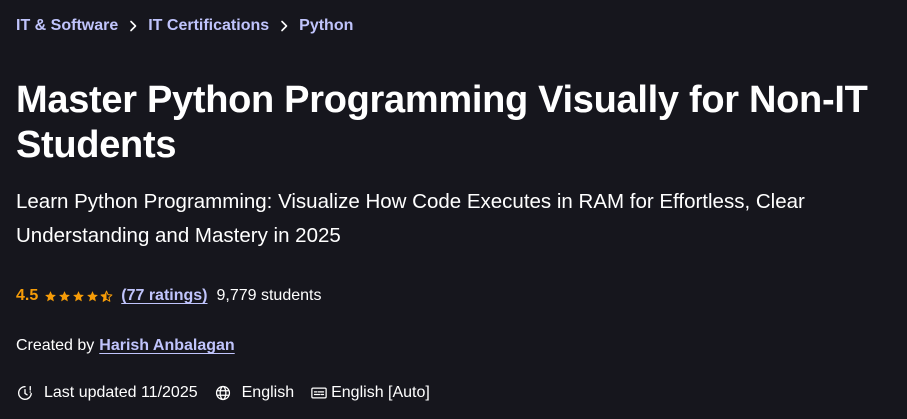 The image size is (907, 419). What do you see at coordinates (208, 26) in the screenshot?
I see `breadcrumb-item-it-certifications: IT Certifications` at bounding box center [208, 26].